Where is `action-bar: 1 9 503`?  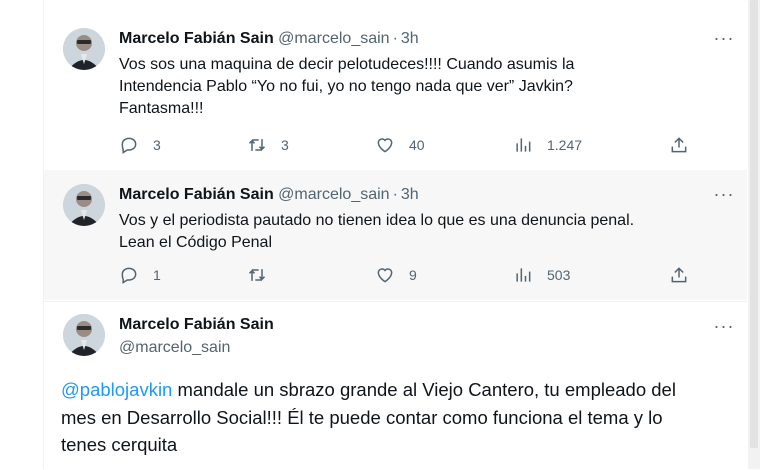 action-bar: 1 9 503 is located at coordinates (404, 275).